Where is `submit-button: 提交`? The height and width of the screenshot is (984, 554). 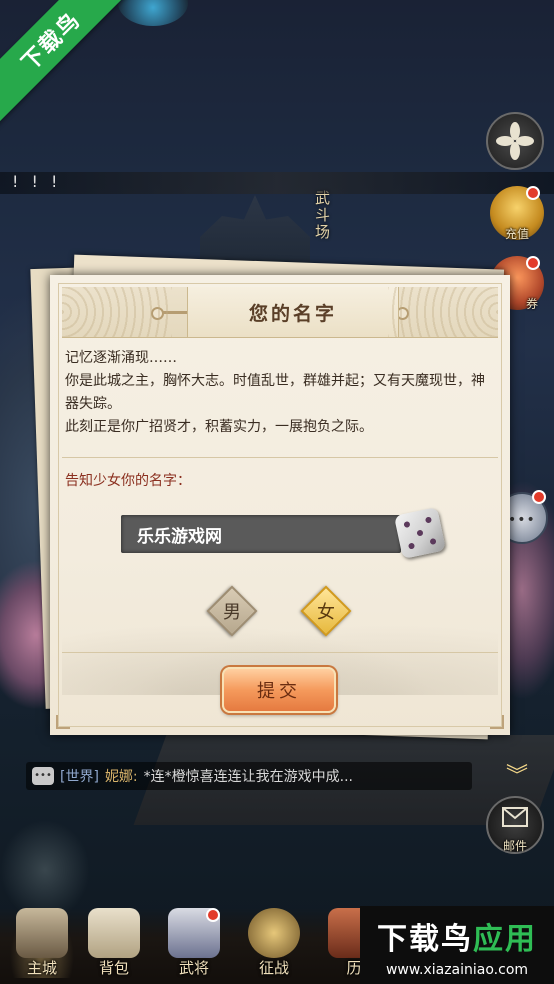 submit-button: 提交 is located at coordinates (279, 690).